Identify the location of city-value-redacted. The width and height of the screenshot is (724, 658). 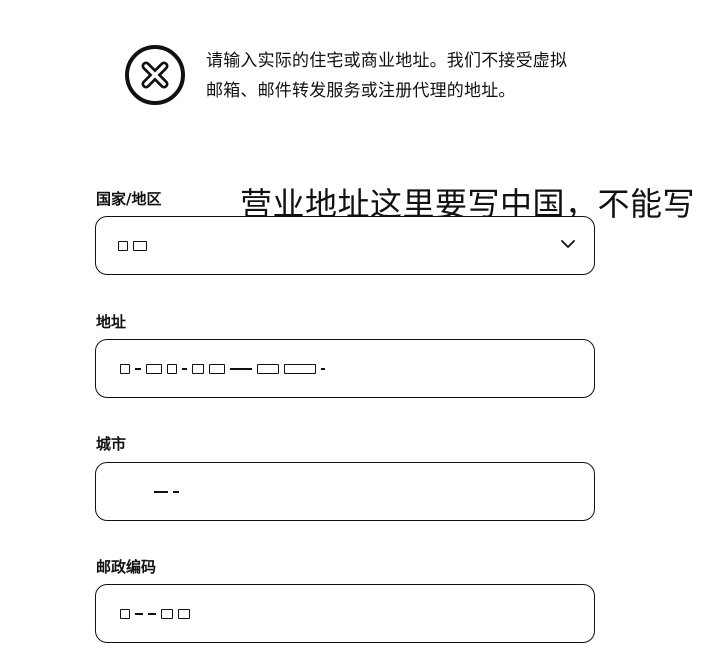
(166, 492).